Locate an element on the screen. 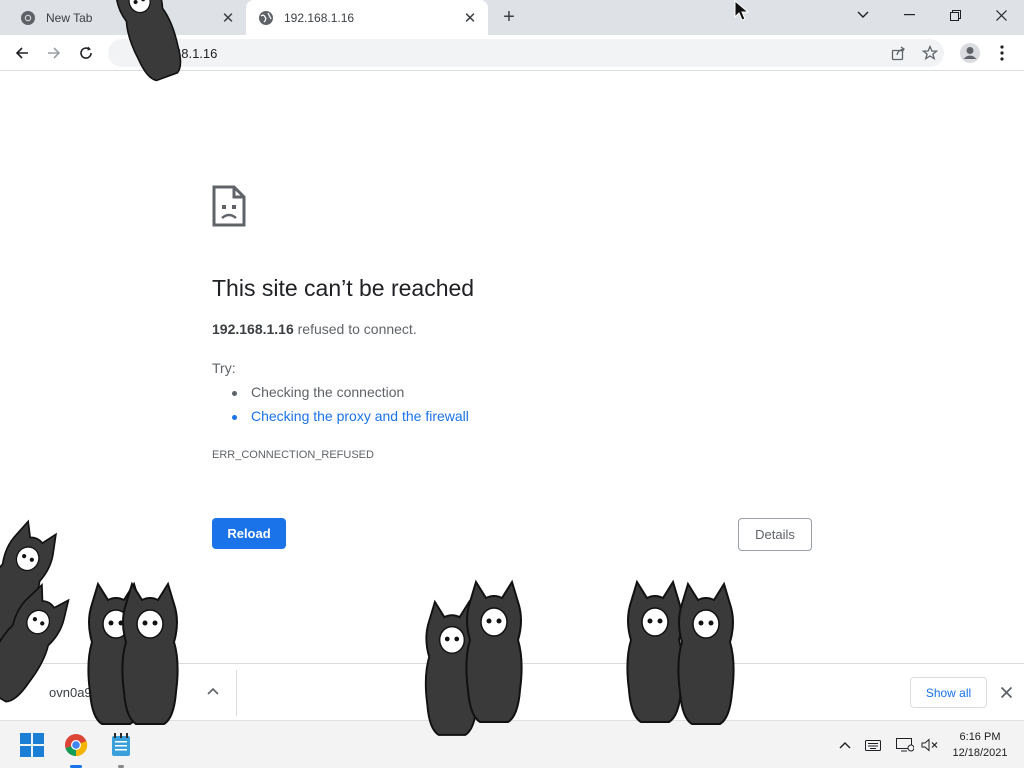 The image size is (1024, 768). mouse-cursor-icon is located at coordinates (742, 10).